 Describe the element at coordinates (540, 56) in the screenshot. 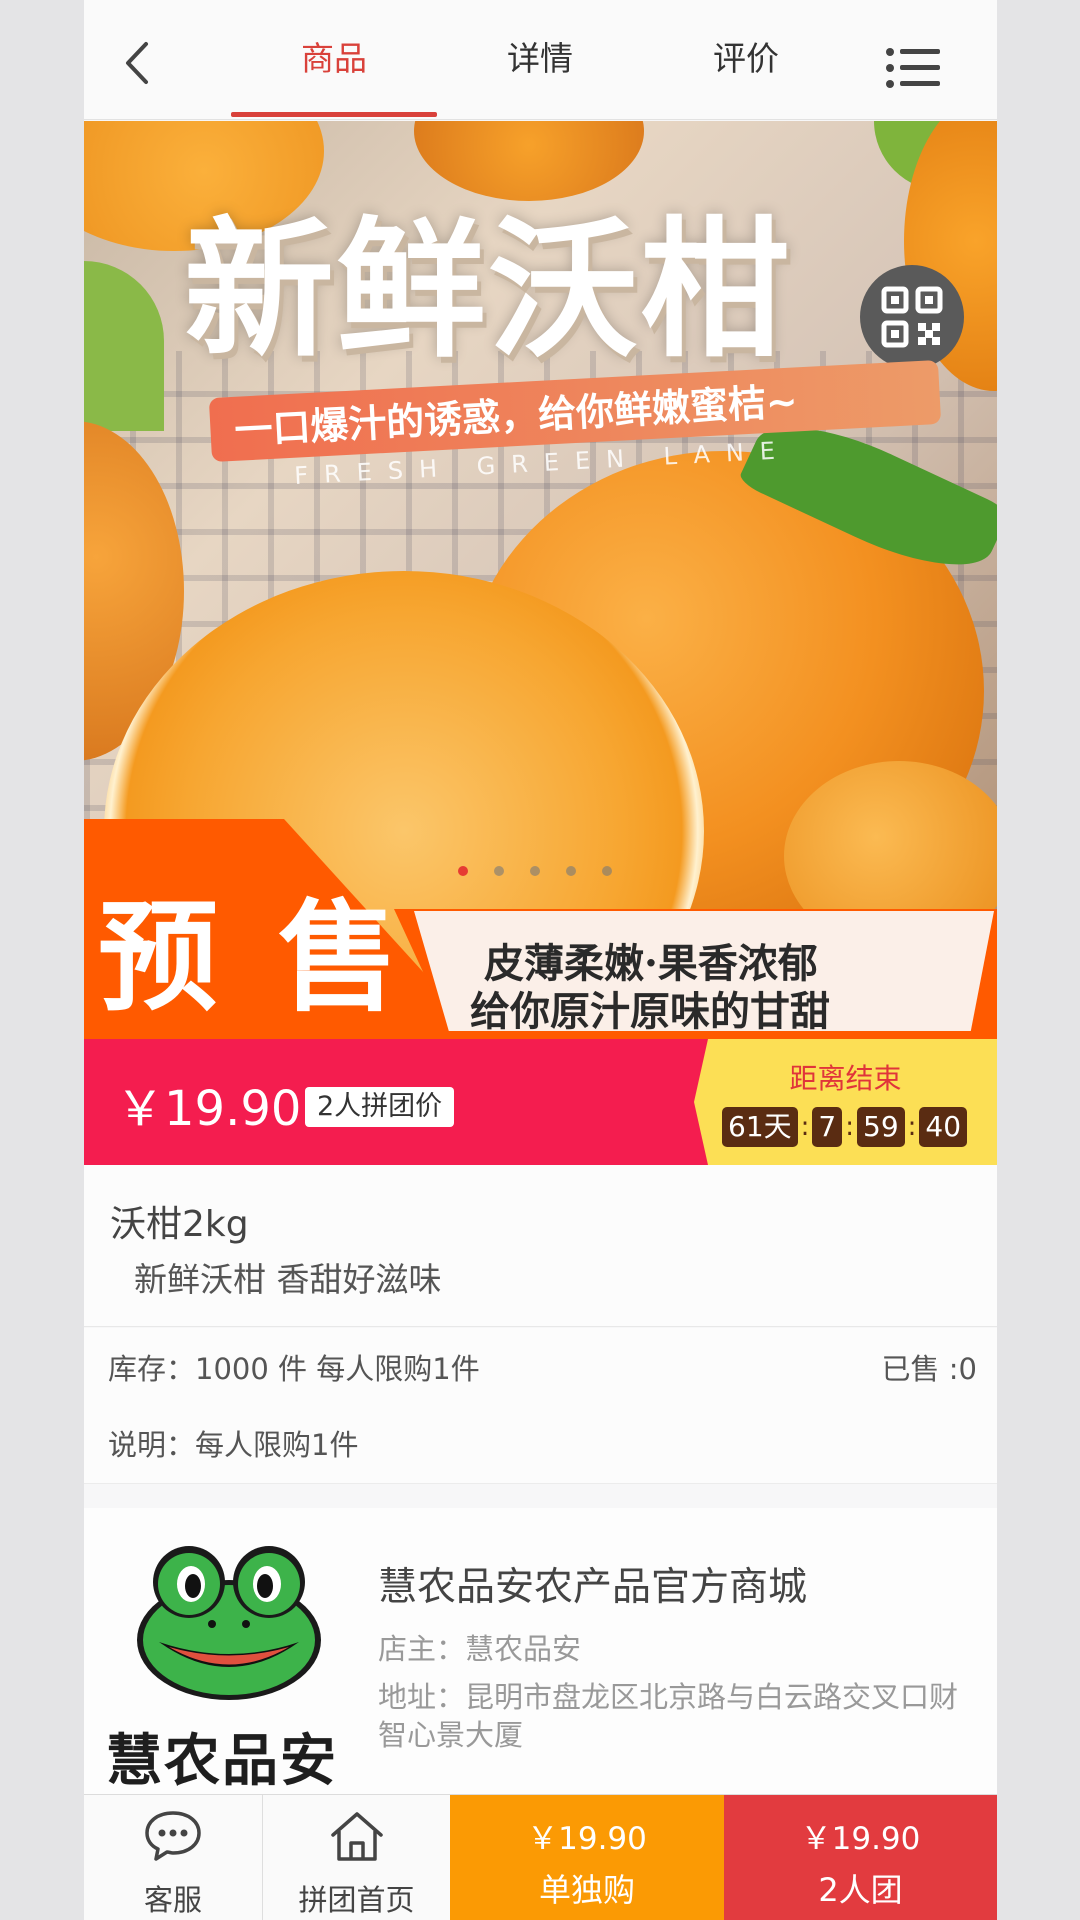

I see `tab-details: 详情` at that location.